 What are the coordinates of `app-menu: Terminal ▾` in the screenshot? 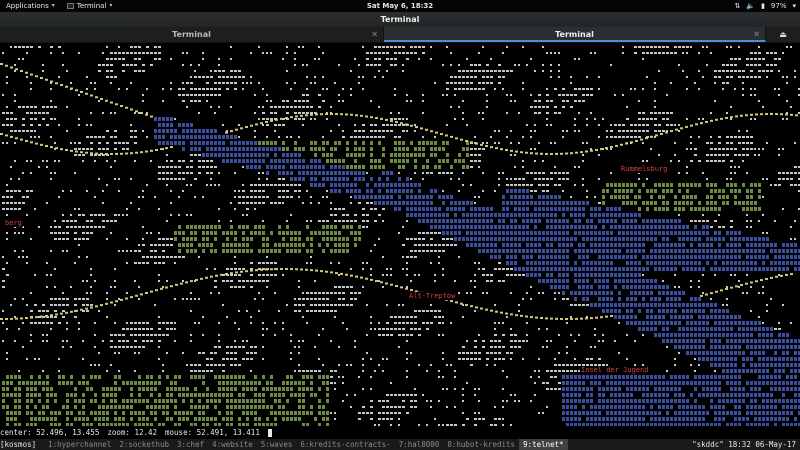 It's located at (90, 6).